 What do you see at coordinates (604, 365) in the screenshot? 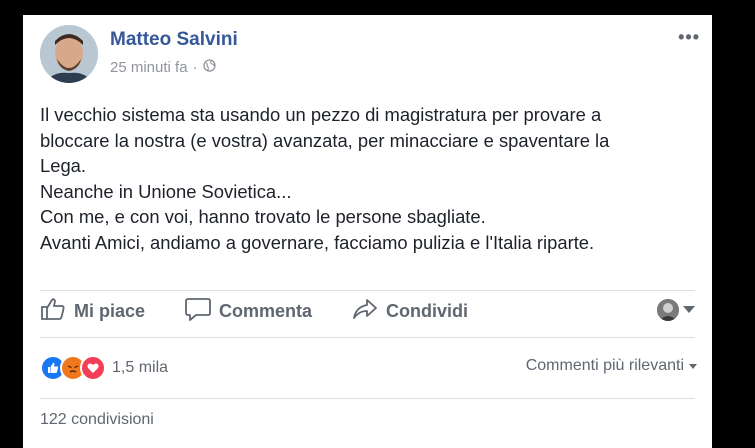
I see `comment-sort-label: Commenti più rilevanti` at bounding box center [604, 365].